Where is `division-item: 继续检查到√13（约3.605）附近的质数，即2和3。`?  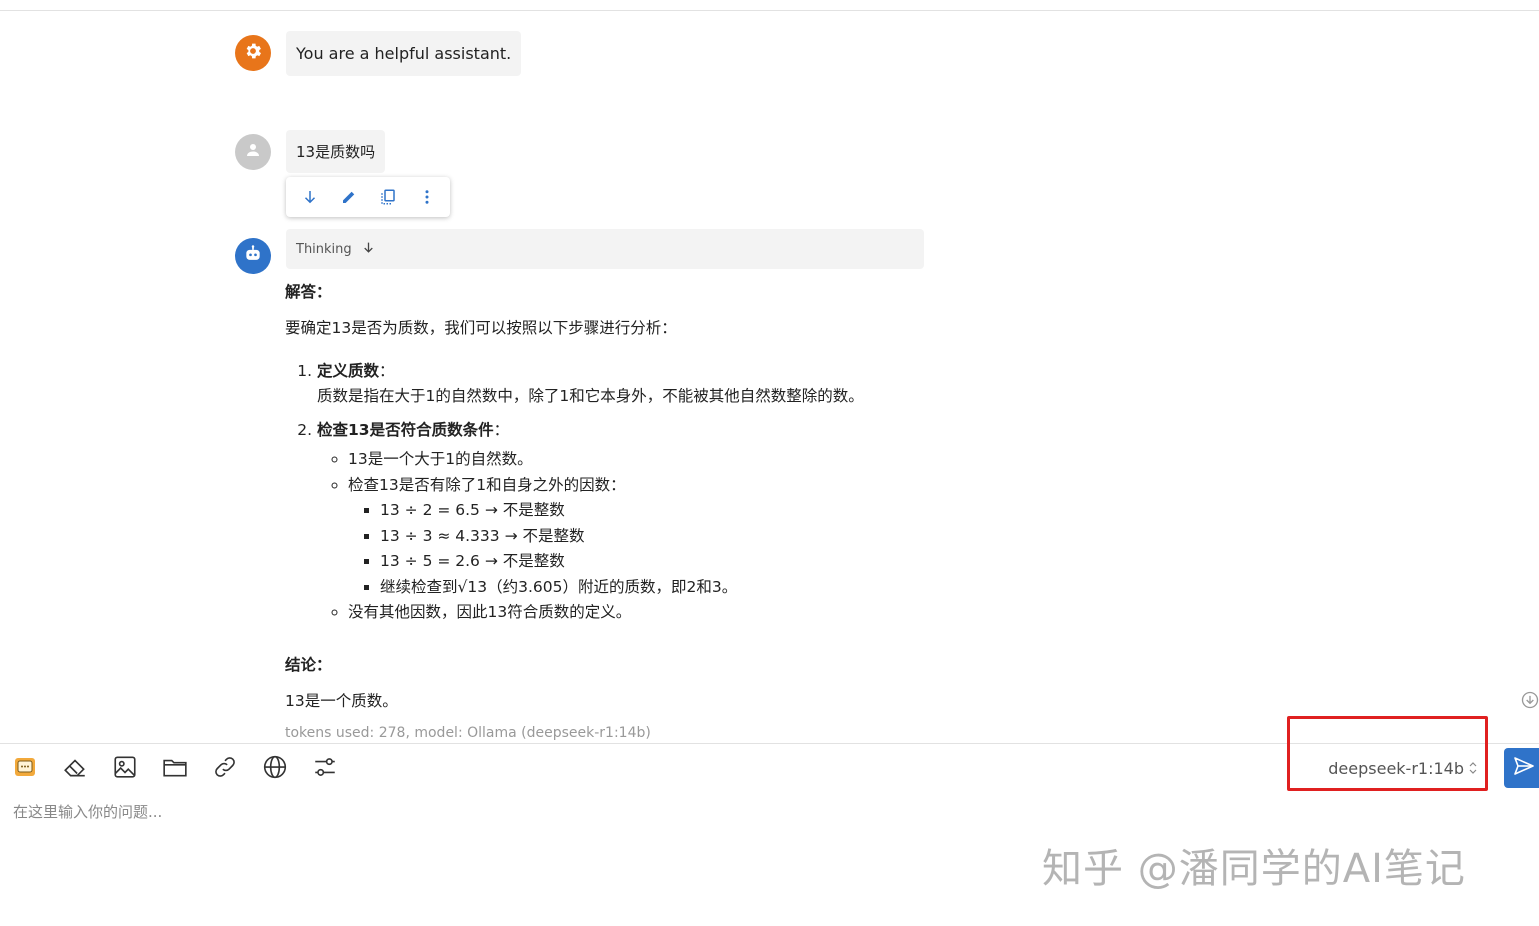 division-item: 继续检查到√13（约3.605）附近的质数，即2和3。 is located at coordinates (678, 588).